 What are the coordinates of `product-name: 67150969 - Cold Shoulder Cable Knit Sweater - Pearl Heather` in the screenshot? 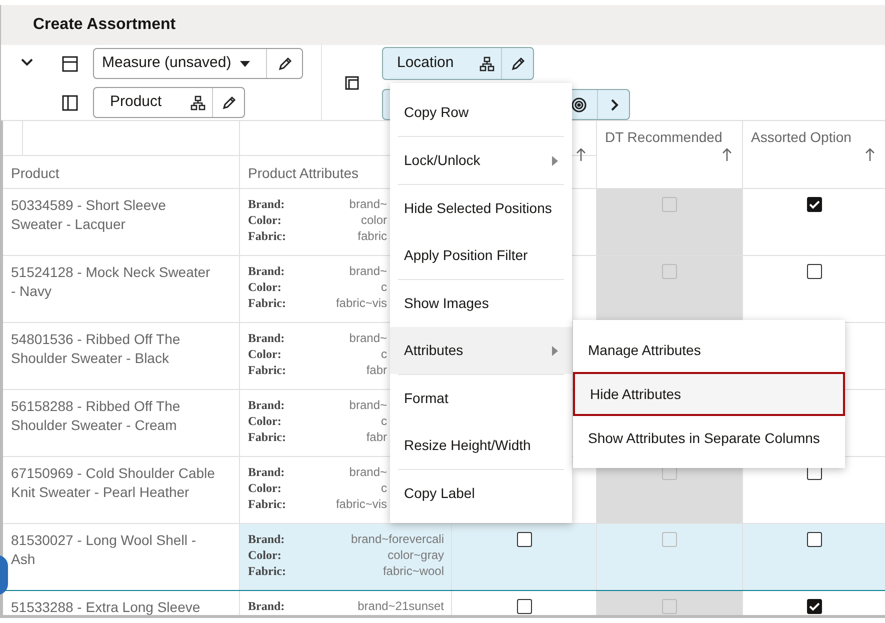 It's located at (113, 483).